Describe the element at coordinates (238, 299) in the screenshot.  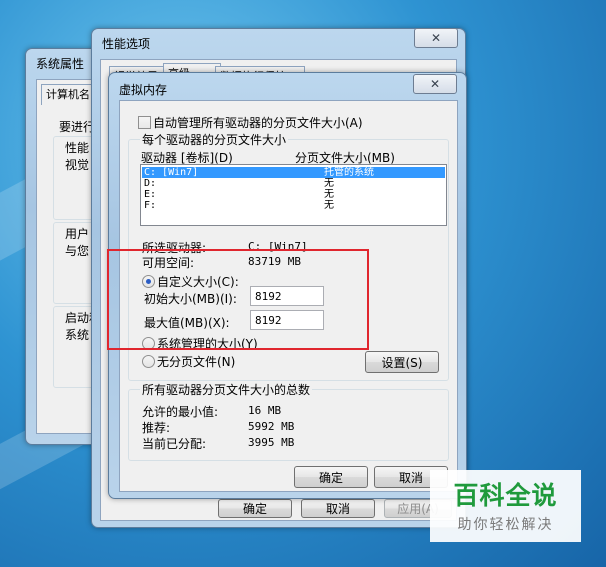
I see `highlight-box` at that location.